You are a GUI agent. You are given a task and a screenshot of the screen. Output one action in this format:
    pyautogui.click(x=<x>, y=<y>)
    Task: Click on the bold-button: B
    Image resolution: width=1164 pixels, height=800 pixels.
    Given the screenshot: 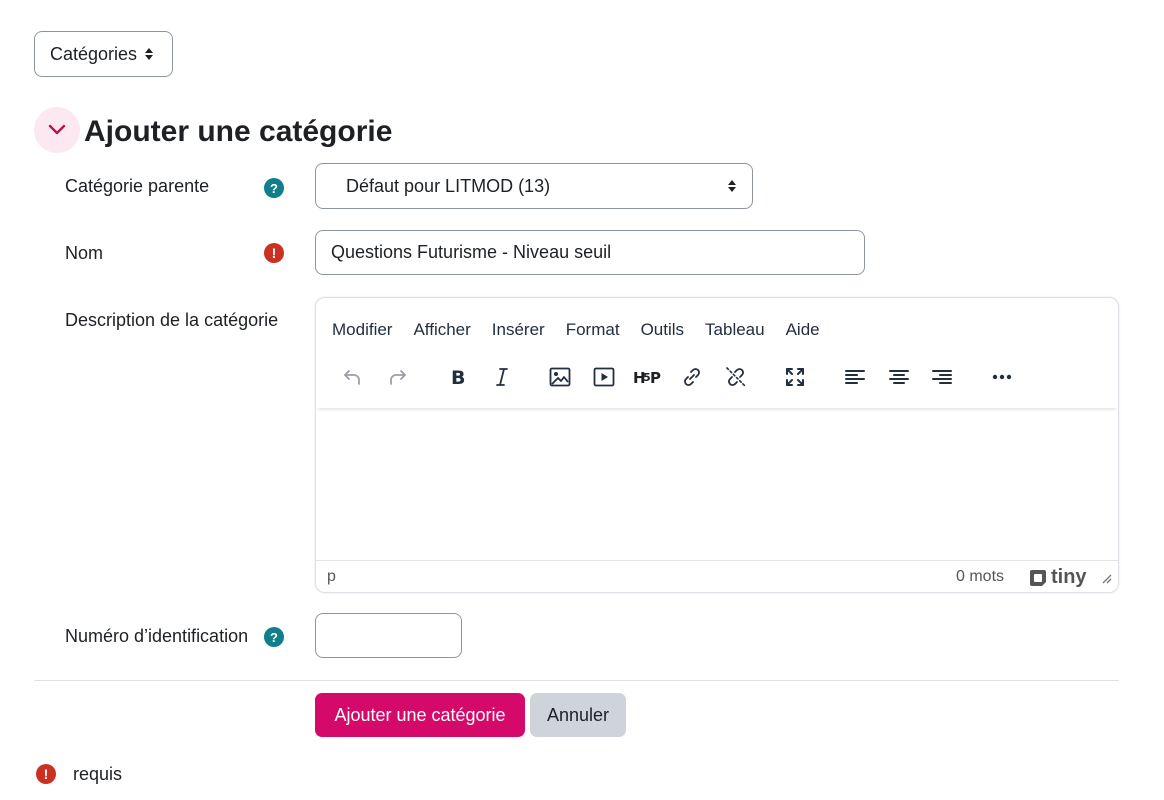 What is the action you would take?
    pyautogui.click(x=458, y=377)
    